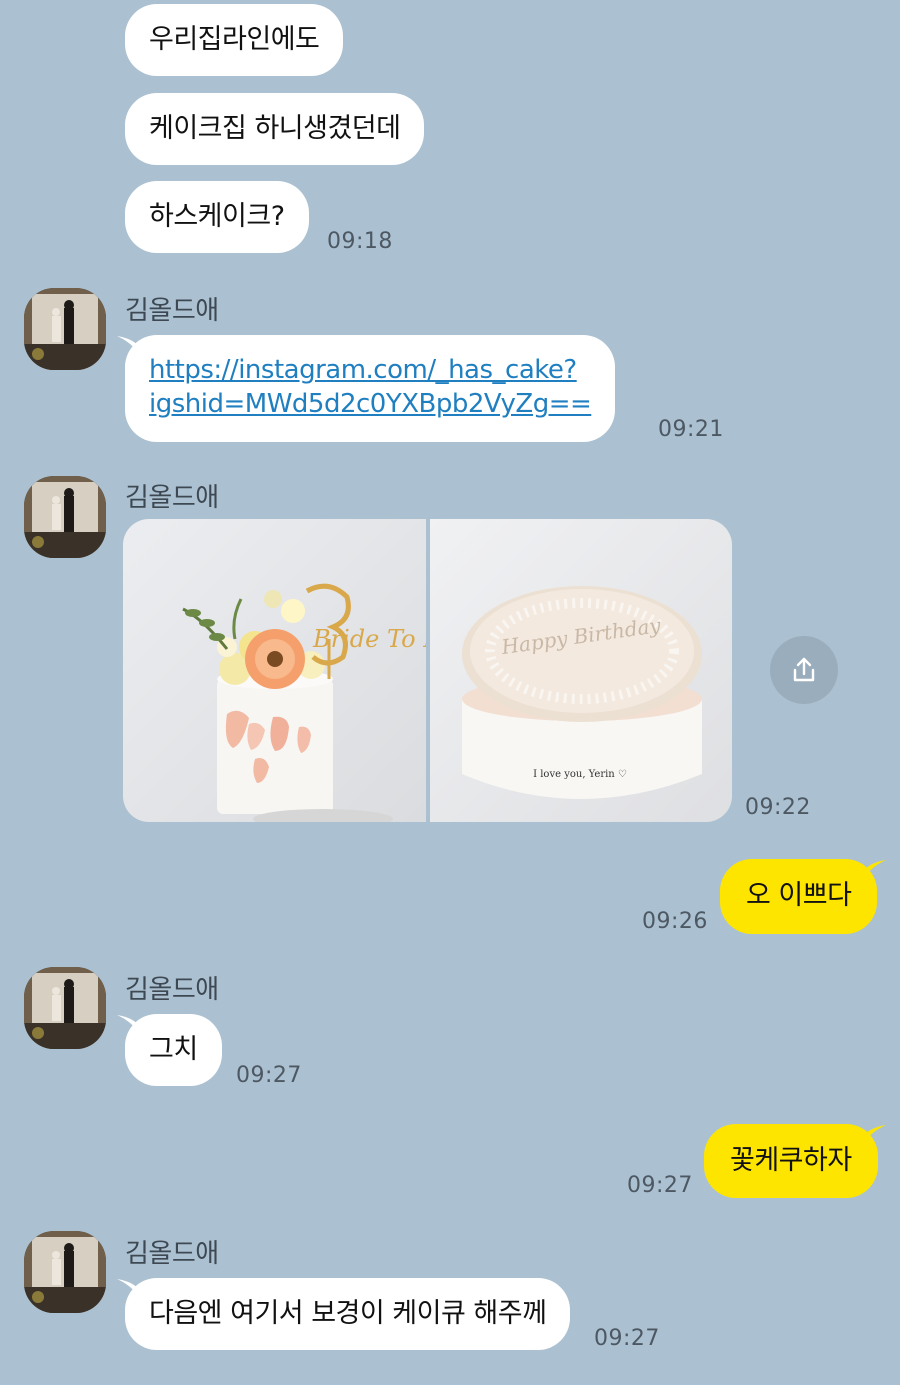 The image size is (900, 1385). I want to click on message-text: 케이크집 하니생겼던데, so click(275, 128).